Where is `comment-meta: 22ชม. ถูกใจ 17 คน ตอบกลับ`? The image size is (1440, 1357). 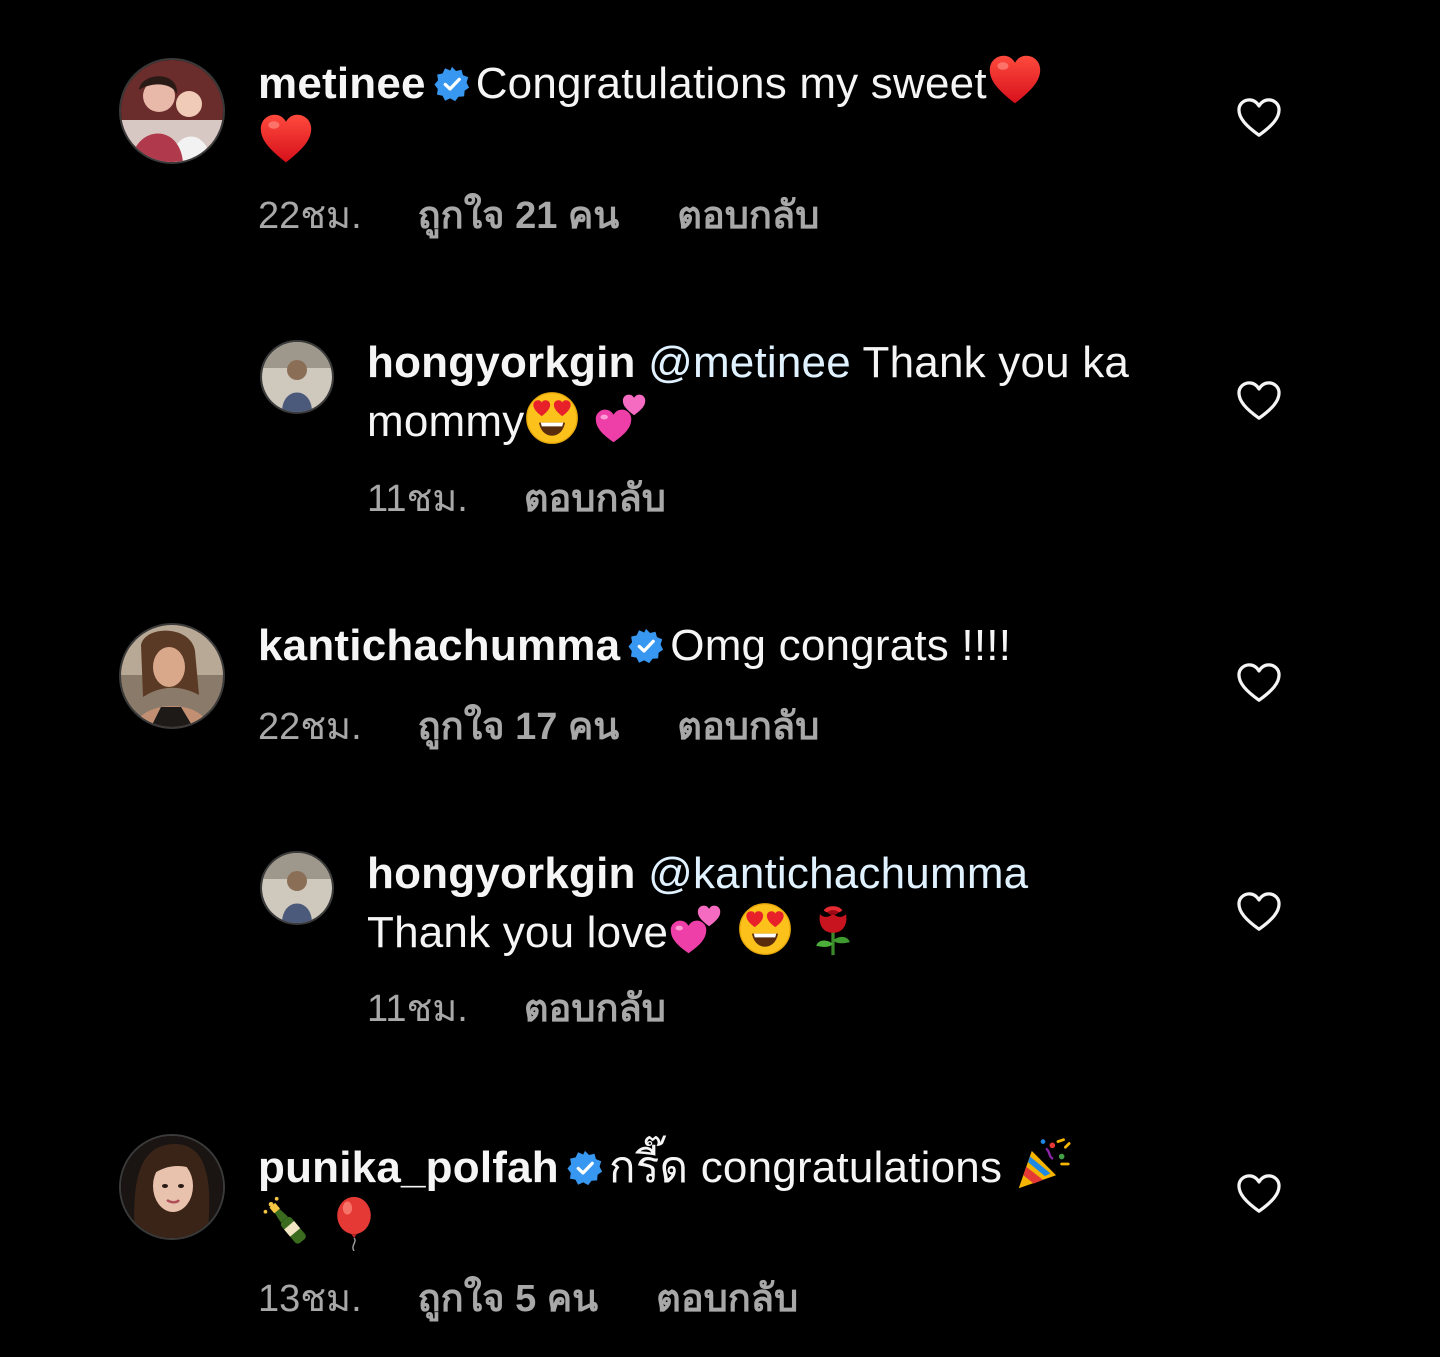 comment-meta: 22ชม. ถูกใจ 17 คน ตอบกลับ is located at coordinates (538, 727).